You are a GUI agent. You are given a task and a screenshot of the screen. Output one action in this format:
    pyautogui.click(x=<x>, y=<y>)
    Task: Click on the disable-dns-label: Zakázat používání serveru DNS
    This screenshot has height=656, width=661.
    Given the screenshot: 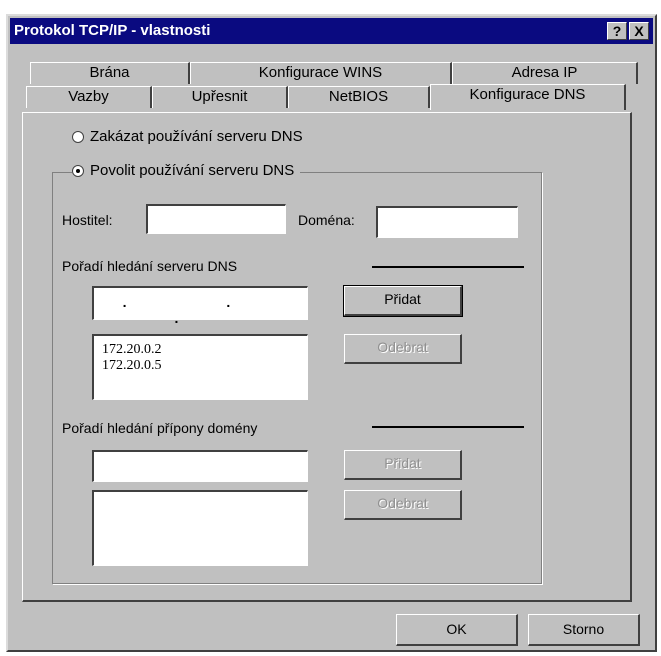 What is the action you would take?
    pyautogui.click(x=196, y=136)
    